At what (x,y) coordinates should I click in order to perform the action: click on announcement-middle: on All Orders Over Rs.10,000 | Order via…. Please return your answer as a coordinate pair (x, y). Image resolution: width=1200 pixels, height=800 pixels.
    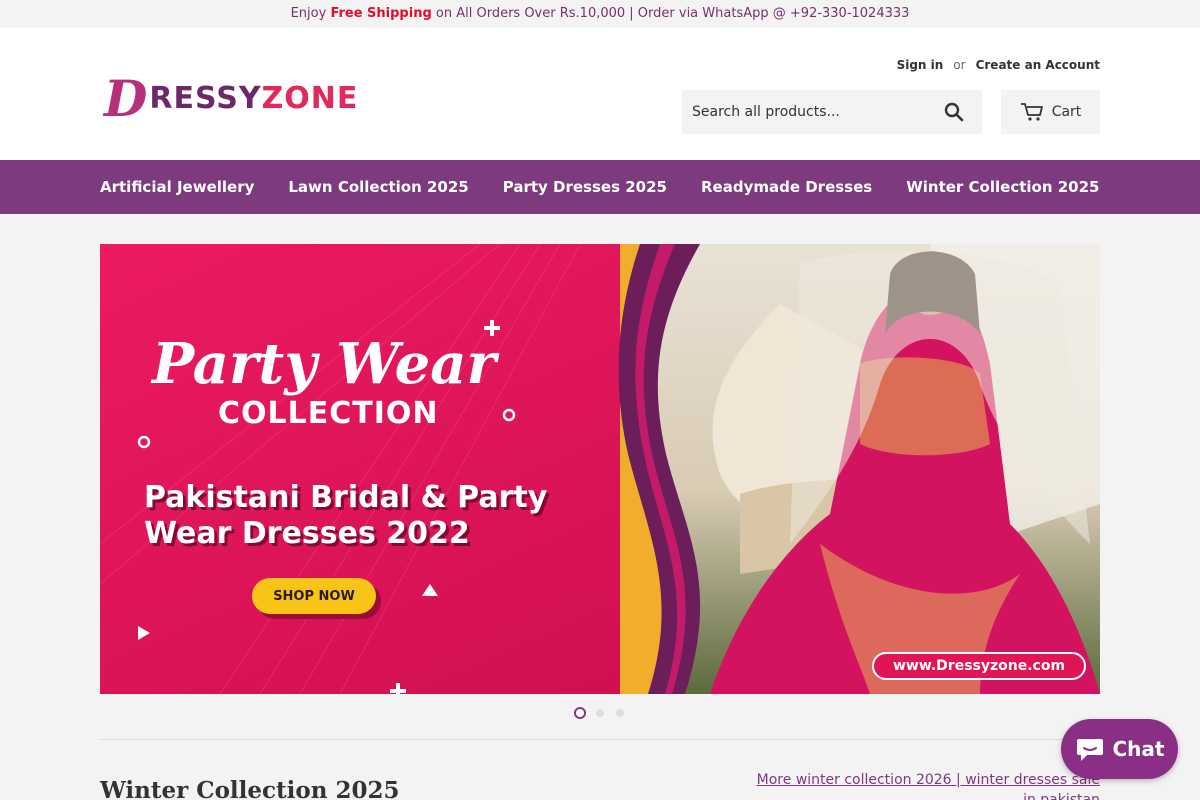
    Looking at the image, I should click on (610, 13).